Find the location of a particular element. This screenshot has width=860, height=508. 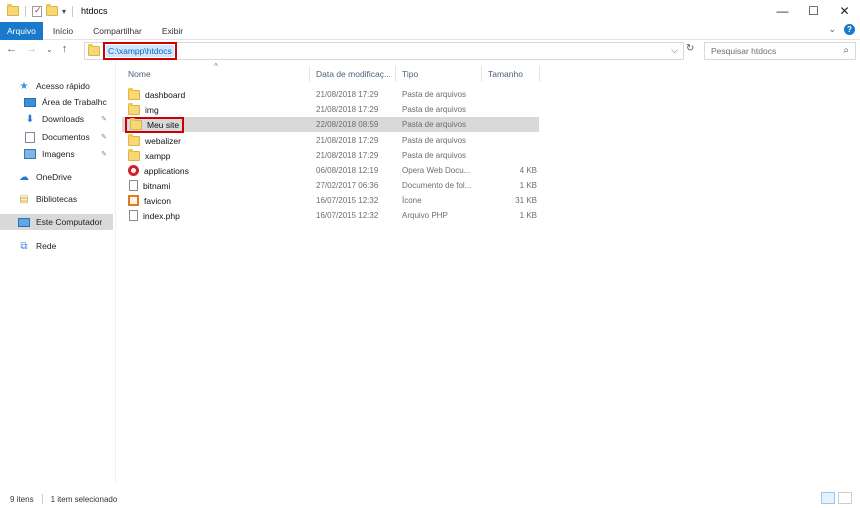

file-name: applications is located at coordinates (166, 170).